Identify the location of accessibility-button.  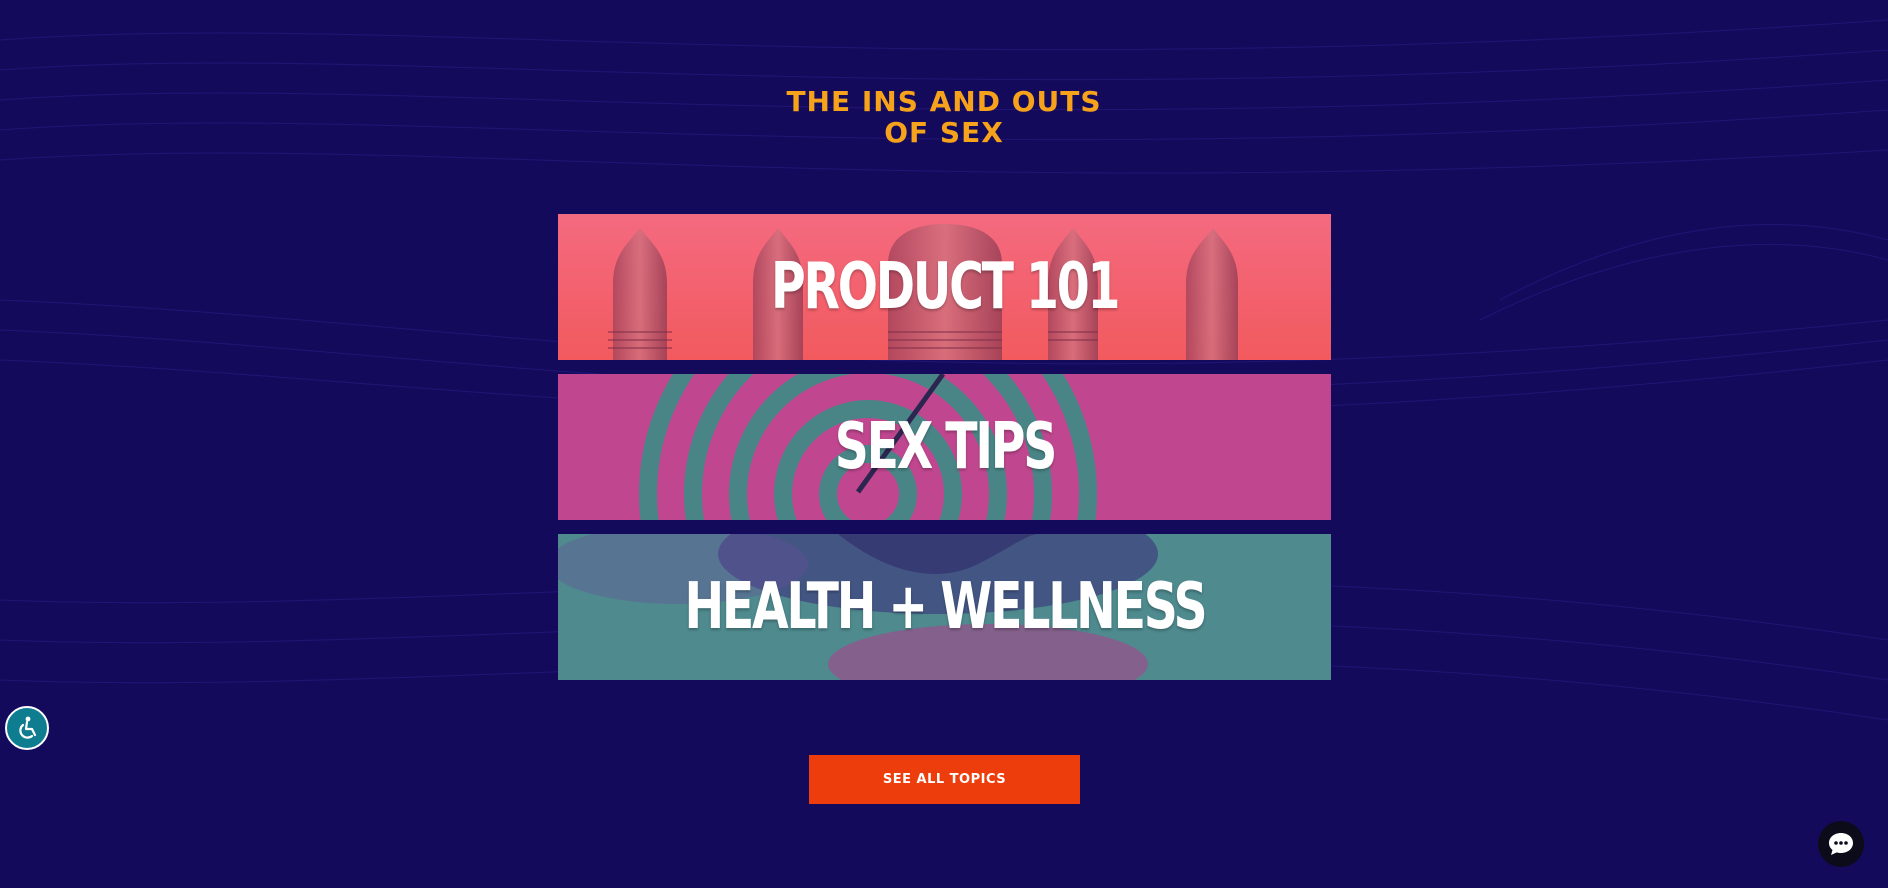
(27, 728).